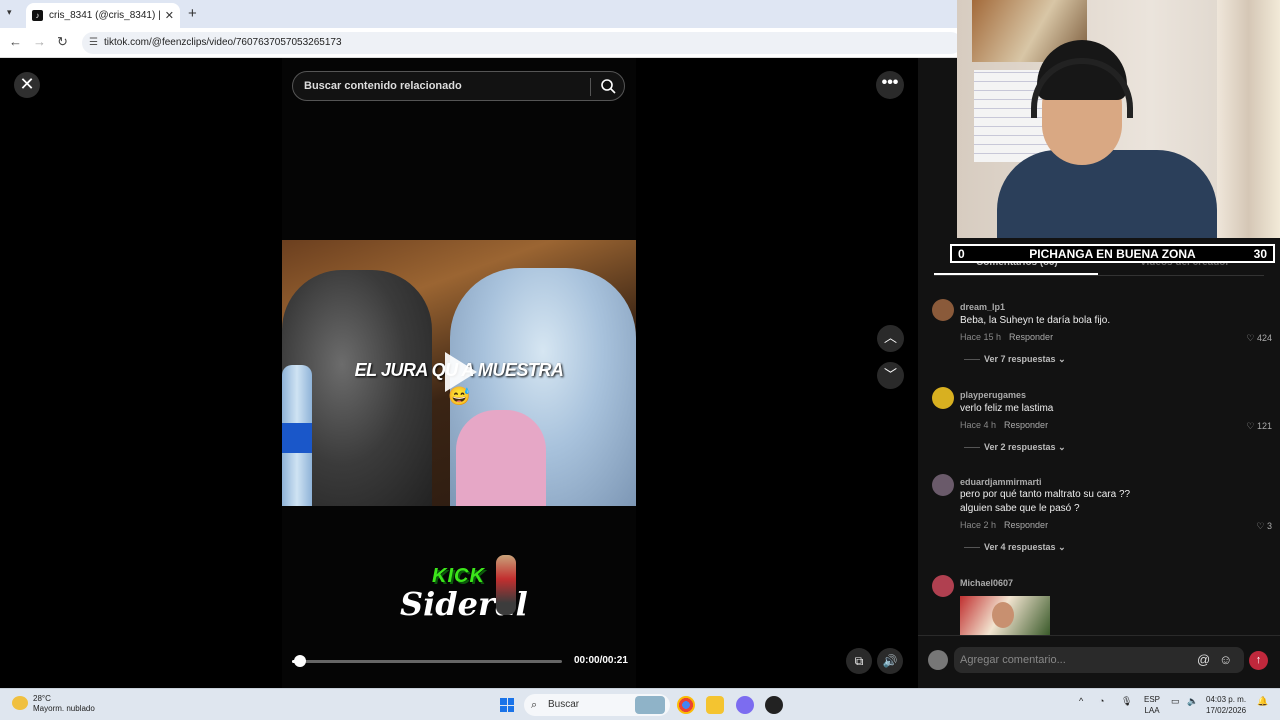 Image resolution: width=1280 pixels, height=720 pixels. I want to click on obs-icon, so click(774, 705).